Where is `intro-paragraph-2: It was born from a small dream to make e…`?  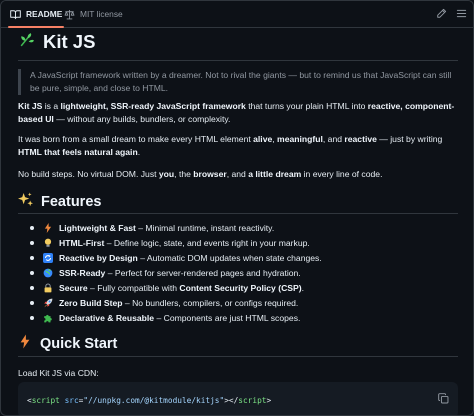 intro-paragraph-2: It was born from a small dream to make e… is located at coordinates (230, 146).